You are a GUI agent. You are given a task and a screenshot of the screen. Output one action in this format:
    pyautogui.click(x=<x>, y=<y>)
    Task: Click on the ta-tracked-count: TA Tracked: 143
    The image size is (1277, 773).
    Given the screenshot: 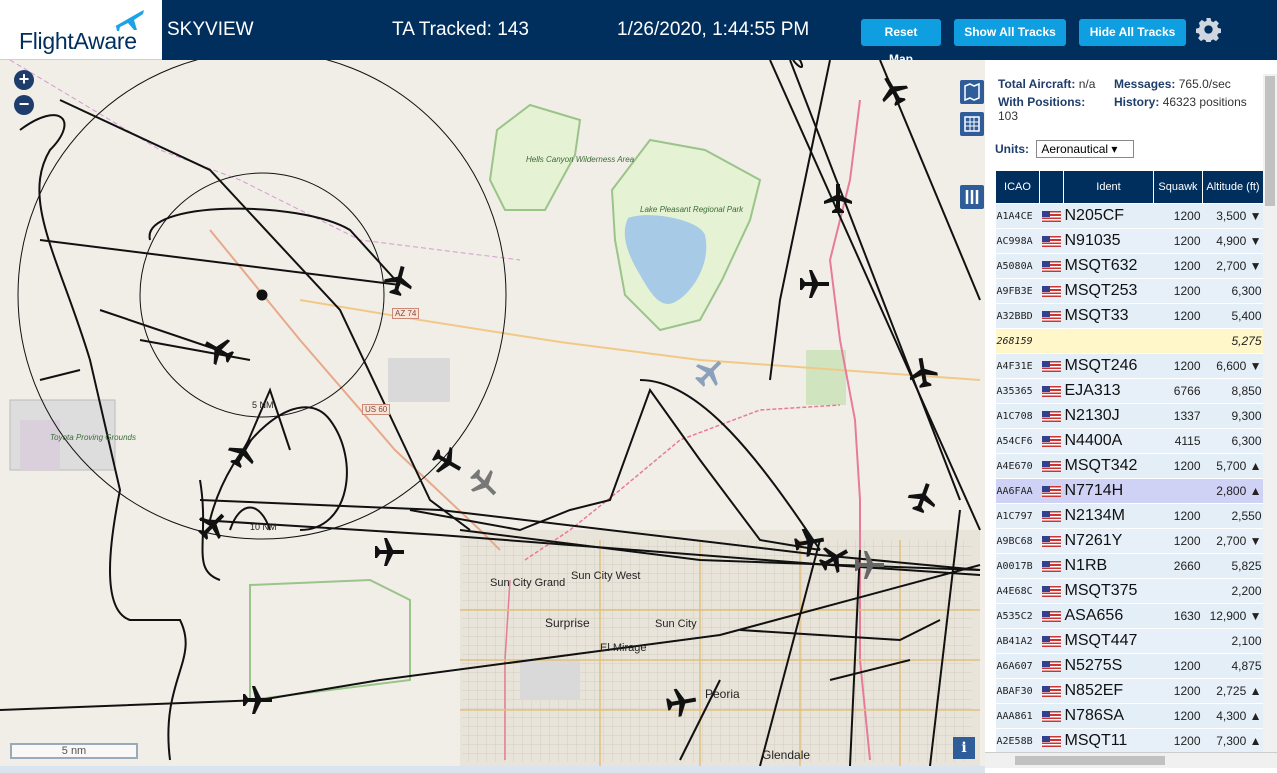 What is the action you would take?
    pyautogui.click(x=460, y=29)
    